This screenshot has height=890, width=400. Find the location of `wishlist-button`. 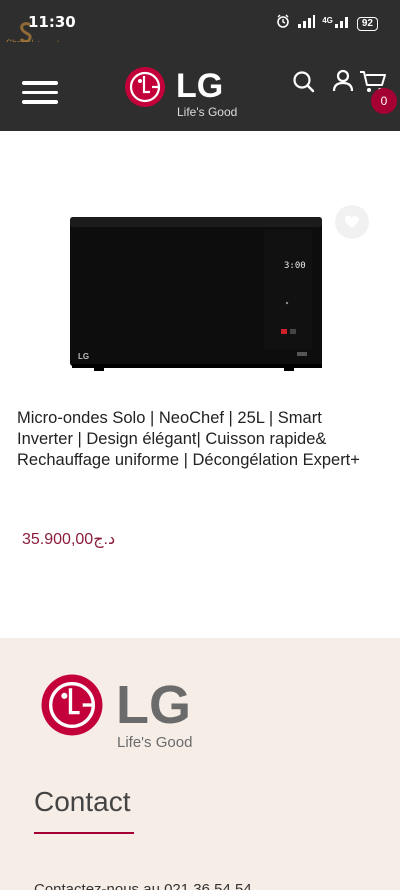

wishlist-button is located at coordinates (352, 222).